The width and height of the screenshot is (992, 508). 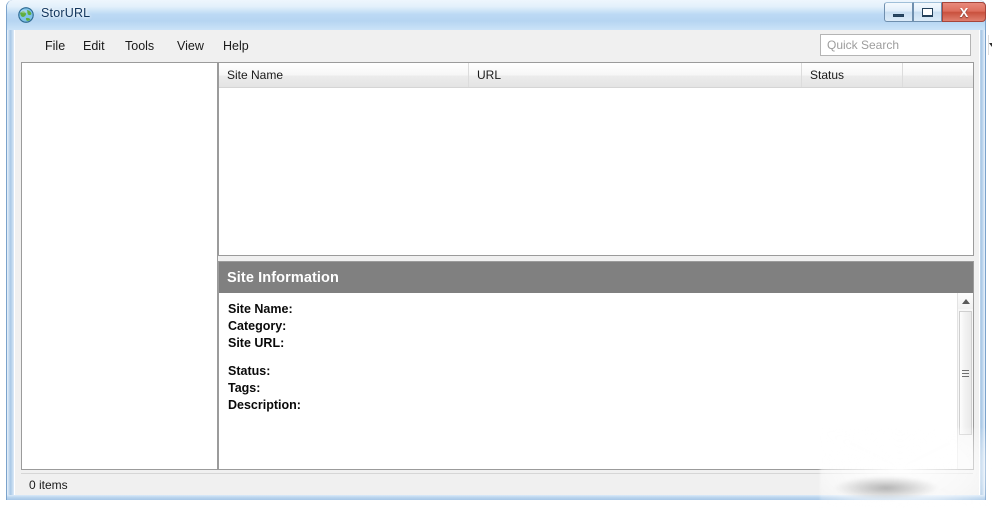 I want to click on column-header-extra, so click(x=938, y=75).